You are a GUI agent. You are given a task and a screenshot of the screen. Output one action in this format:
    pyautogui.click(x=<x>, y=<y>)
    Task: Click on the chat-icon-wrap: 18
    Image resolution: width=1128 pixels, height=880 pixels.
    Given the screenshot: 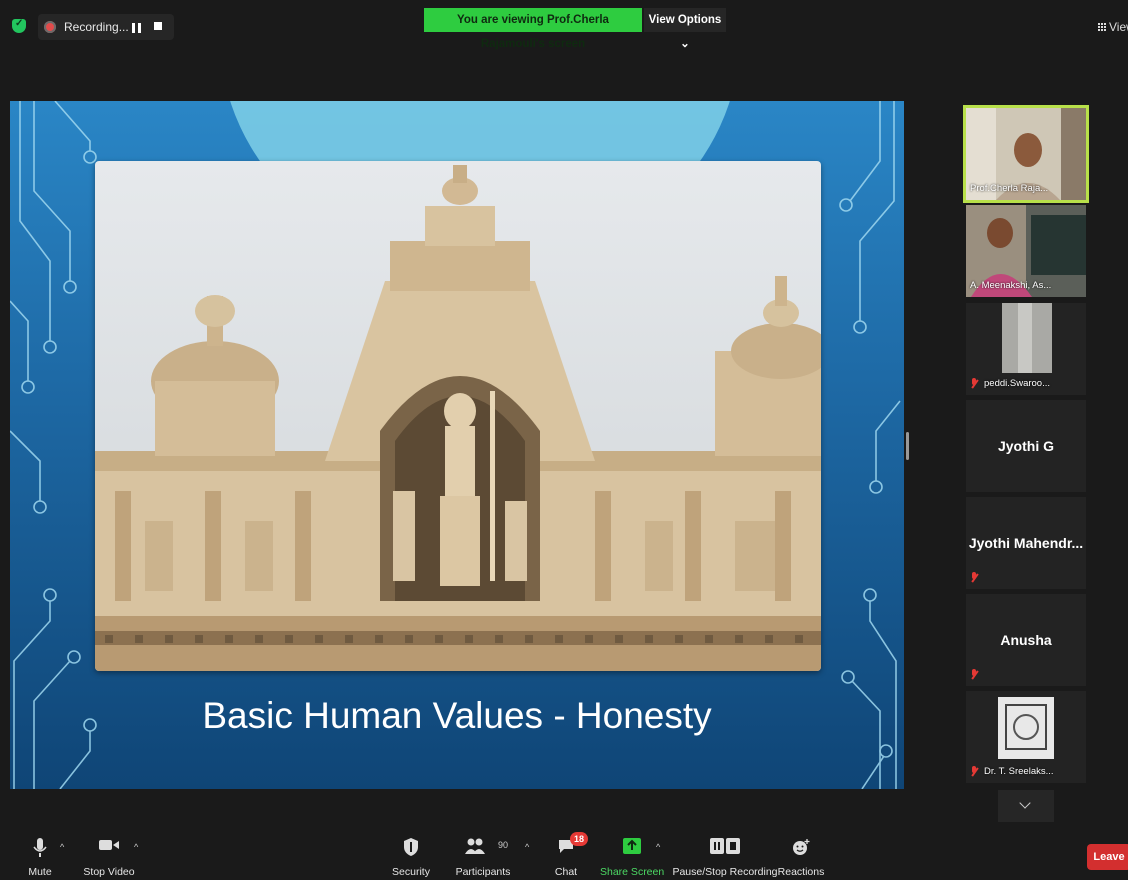 What is the action you would take?
    pyautogui.click(x=572, y=843)
    